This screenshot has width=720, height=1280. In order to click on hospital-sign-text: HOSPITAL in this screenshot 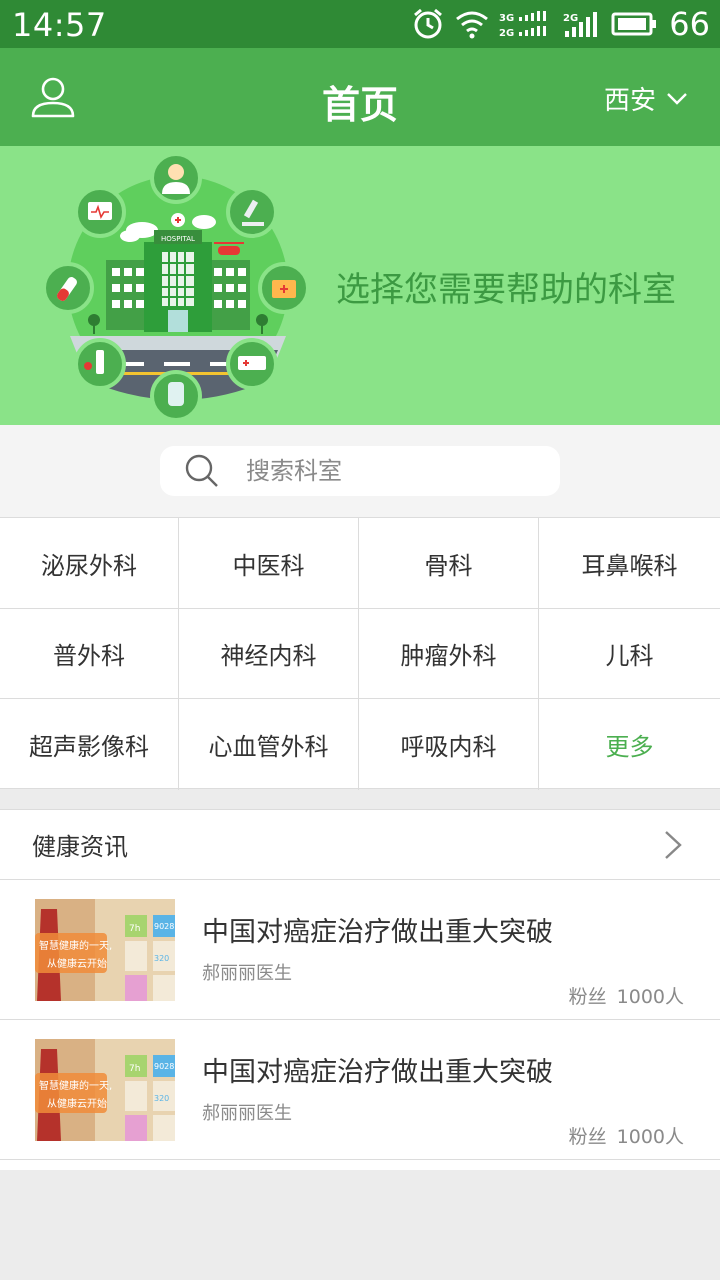, I will do `click(178, 239)`.